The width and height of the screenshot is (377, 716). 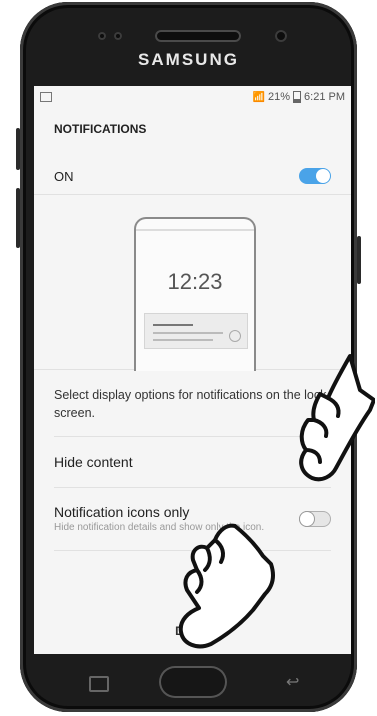 What do you see at coordinates (315, 176) in the screenshot?
I see `master-toggle-switch` at bounding box center [315, 176].